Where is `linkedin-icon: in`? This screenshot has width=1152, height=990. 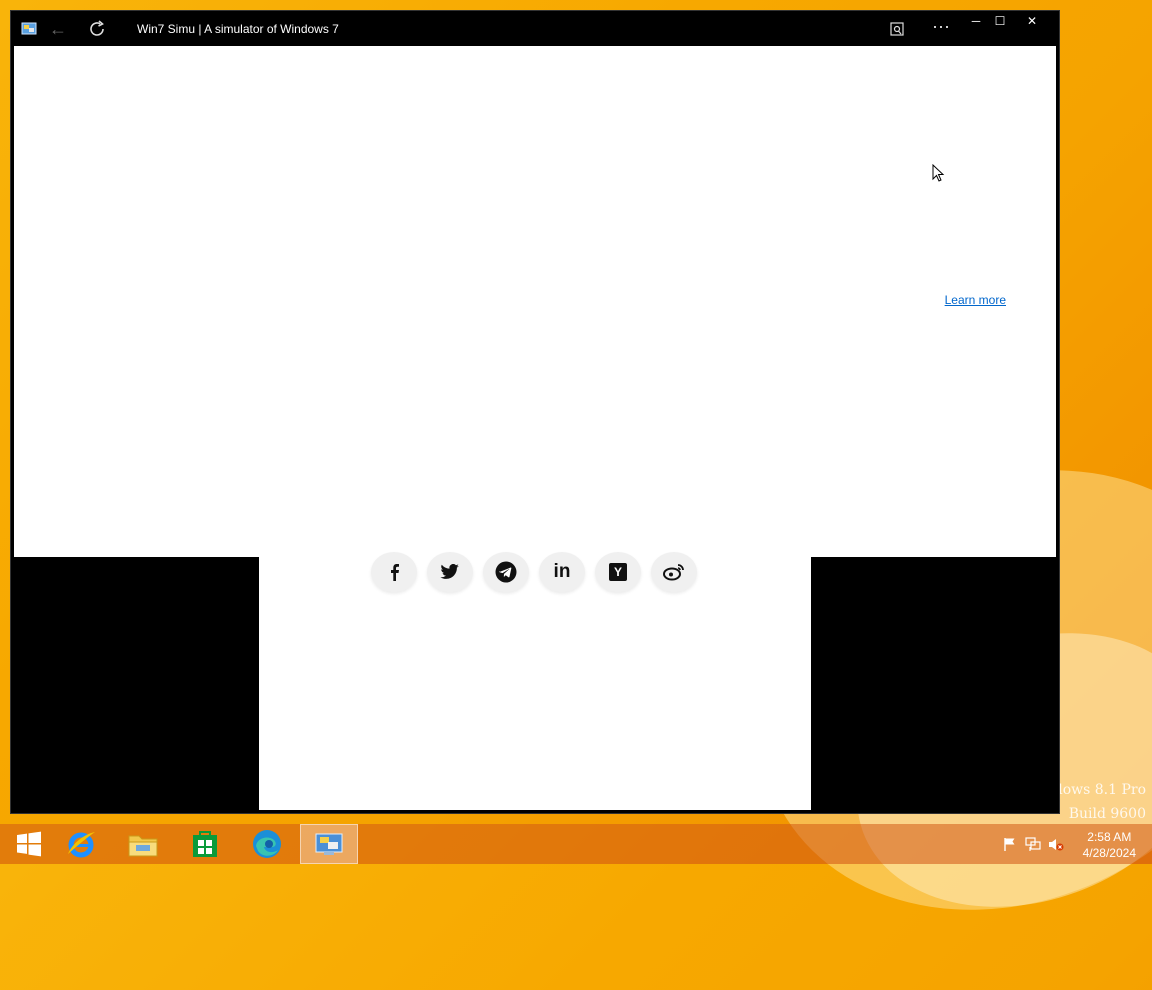
linkedin-icon: in is located at coordinates (562, 571).